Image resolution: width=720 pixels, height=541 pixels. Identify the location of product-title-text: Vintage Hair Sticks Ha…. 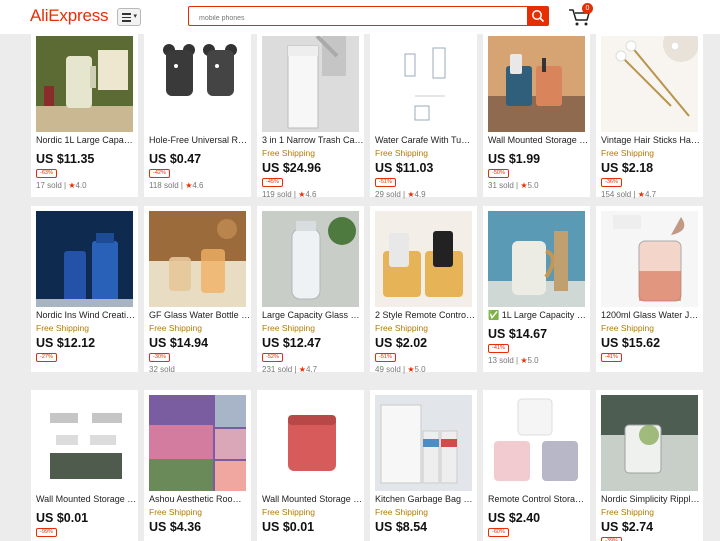
(650, 140).